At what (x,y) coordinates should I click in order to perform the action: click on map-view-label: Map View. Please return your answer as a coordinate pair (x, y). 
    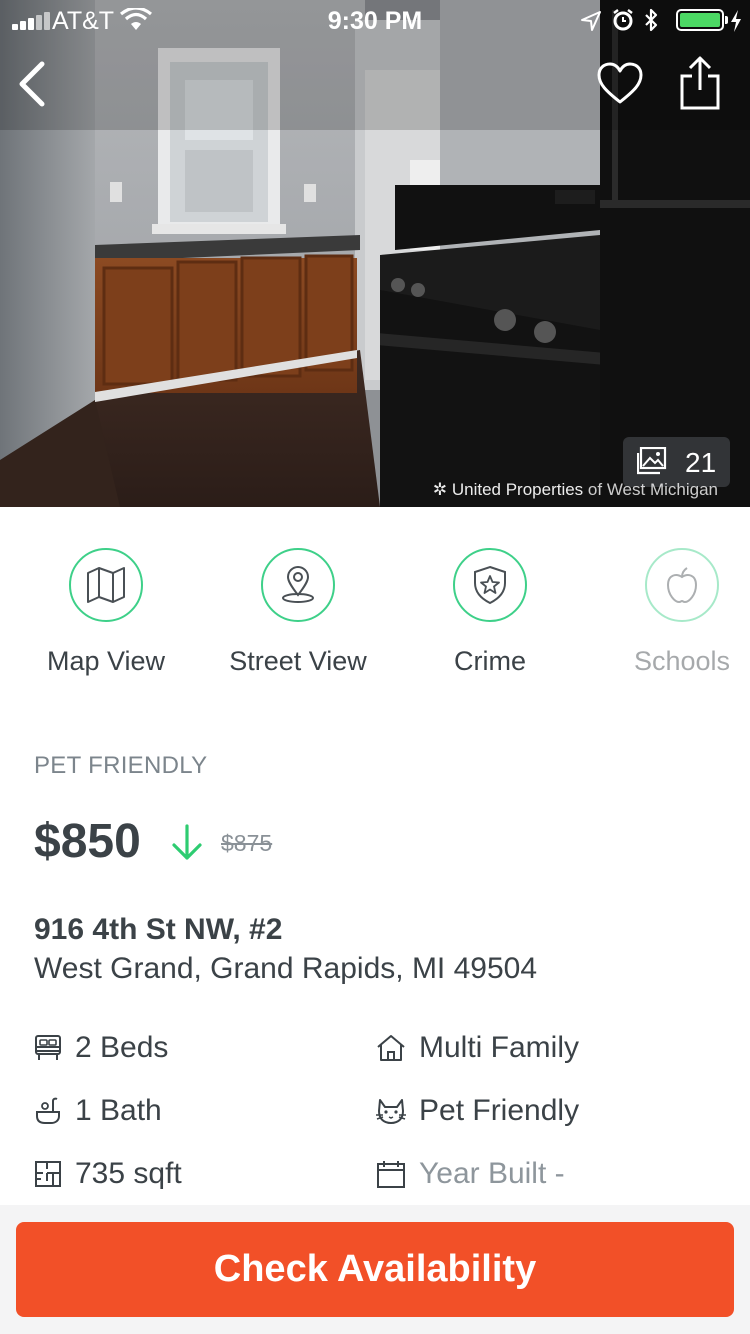
    Looking at the image, I should click on (106, 661).